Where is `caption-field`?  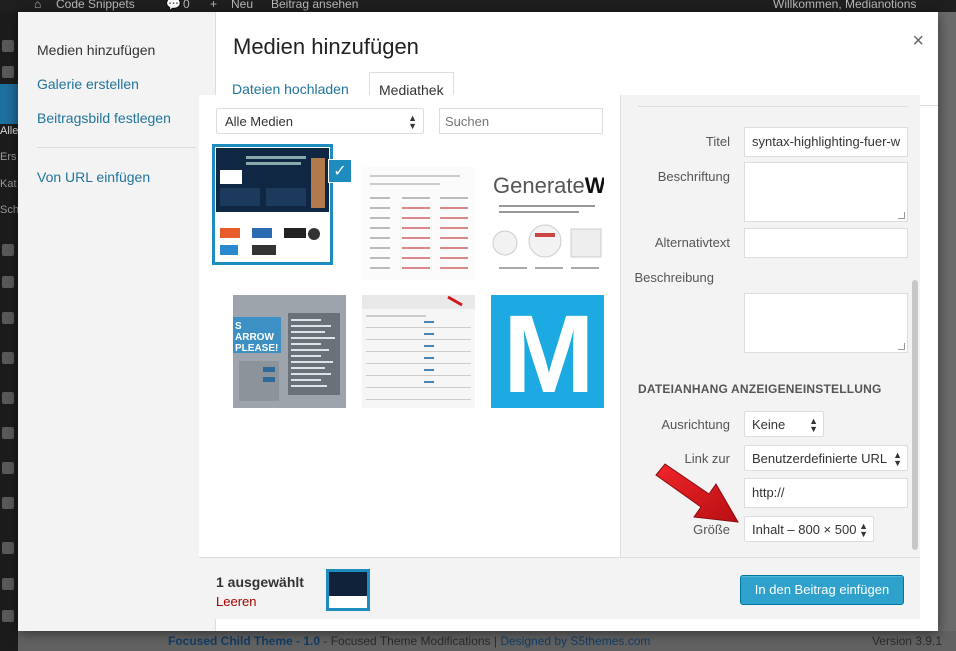
caption-field is located at coordinates (826, 192).